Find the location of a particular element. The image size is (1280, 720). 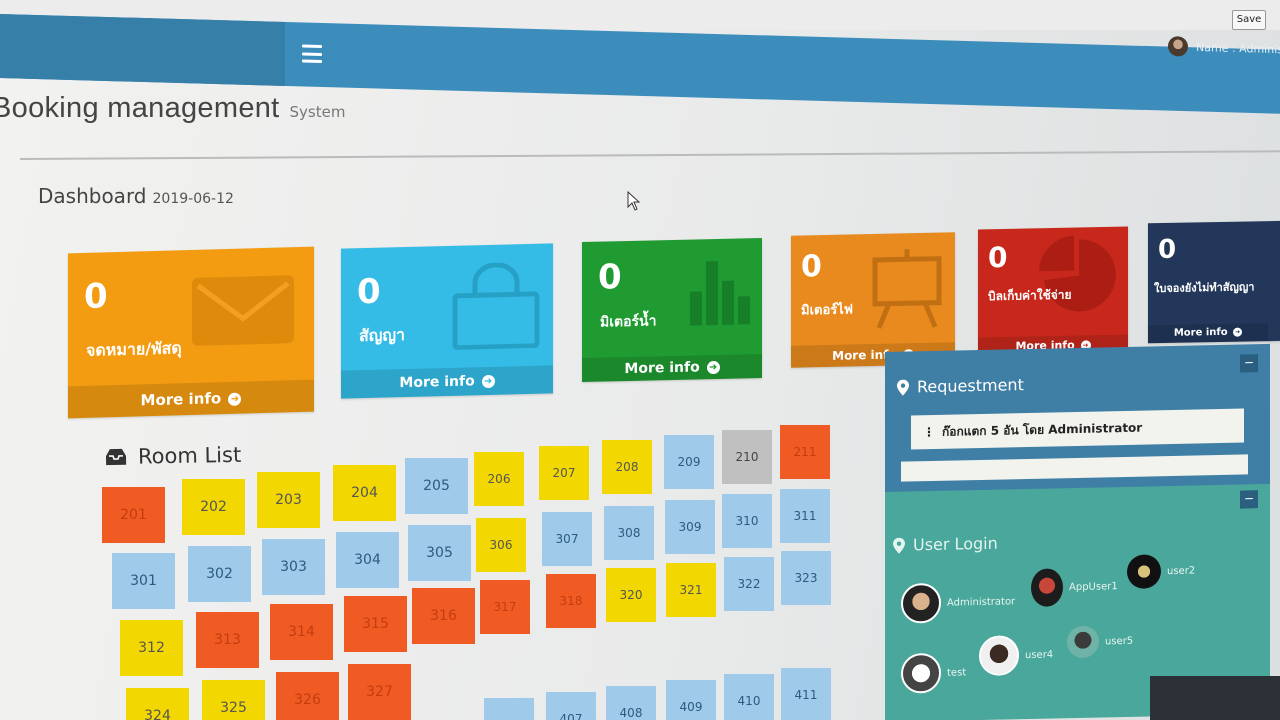

login-user-name: test is located at coordinates (957, 672).